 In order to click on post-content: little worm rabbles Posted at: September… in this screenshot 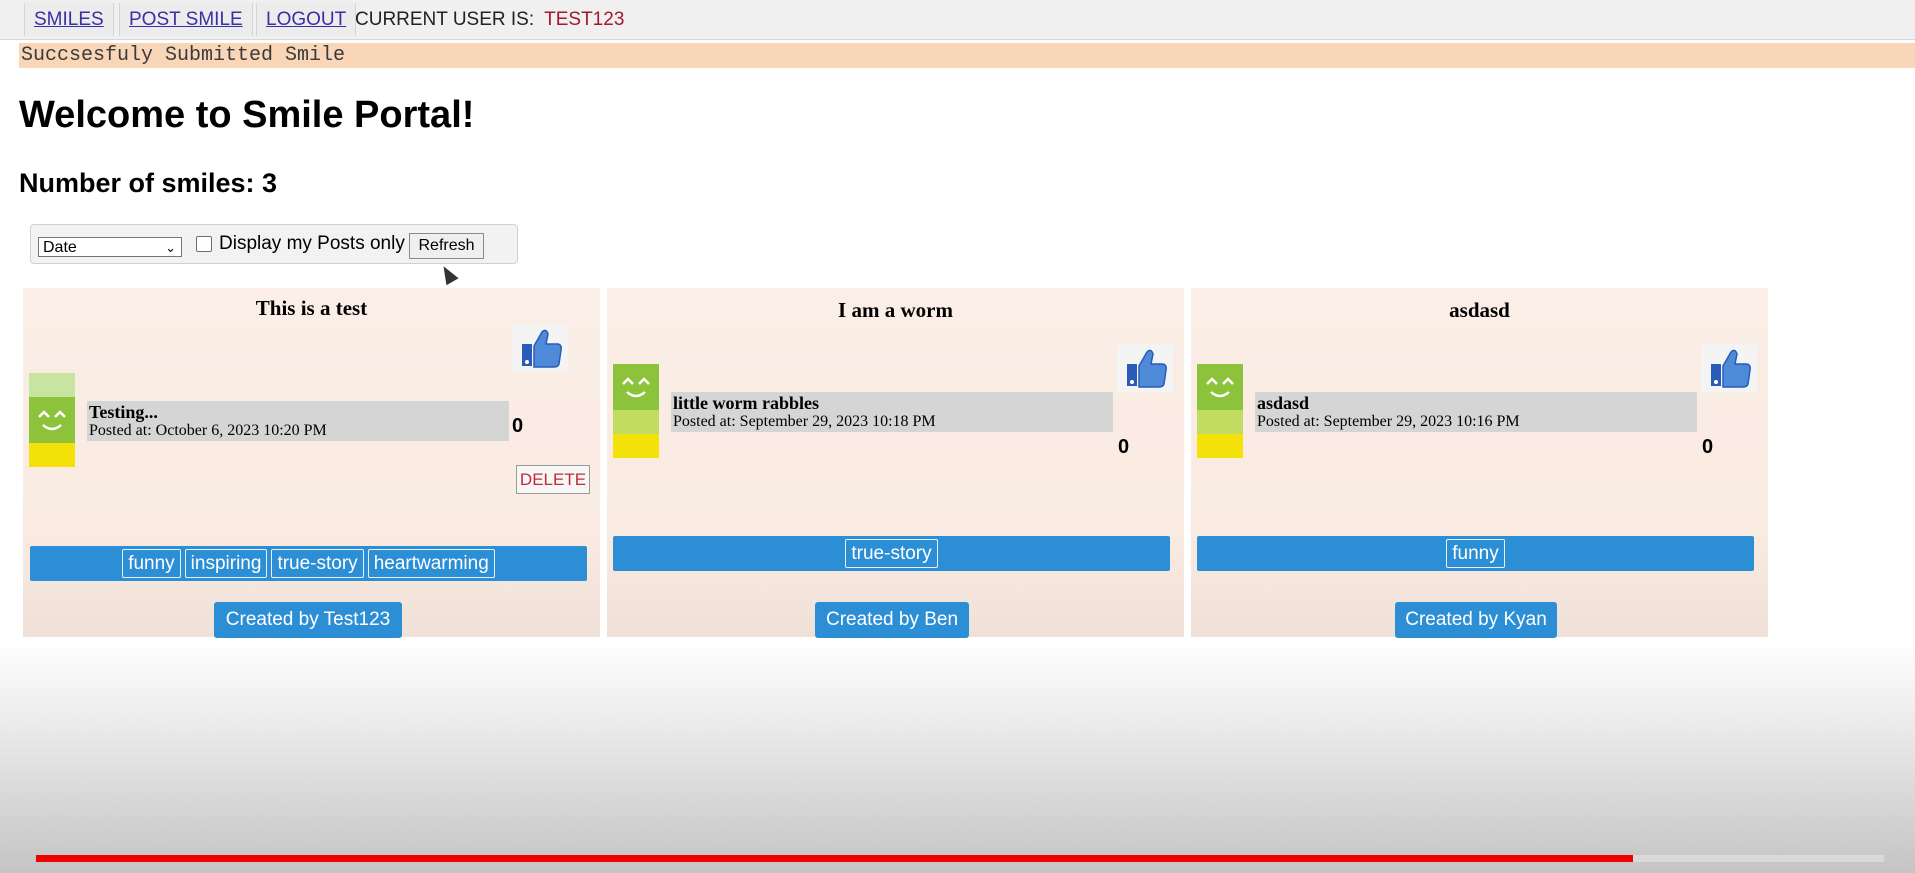, I will do `click(892, 412)`.